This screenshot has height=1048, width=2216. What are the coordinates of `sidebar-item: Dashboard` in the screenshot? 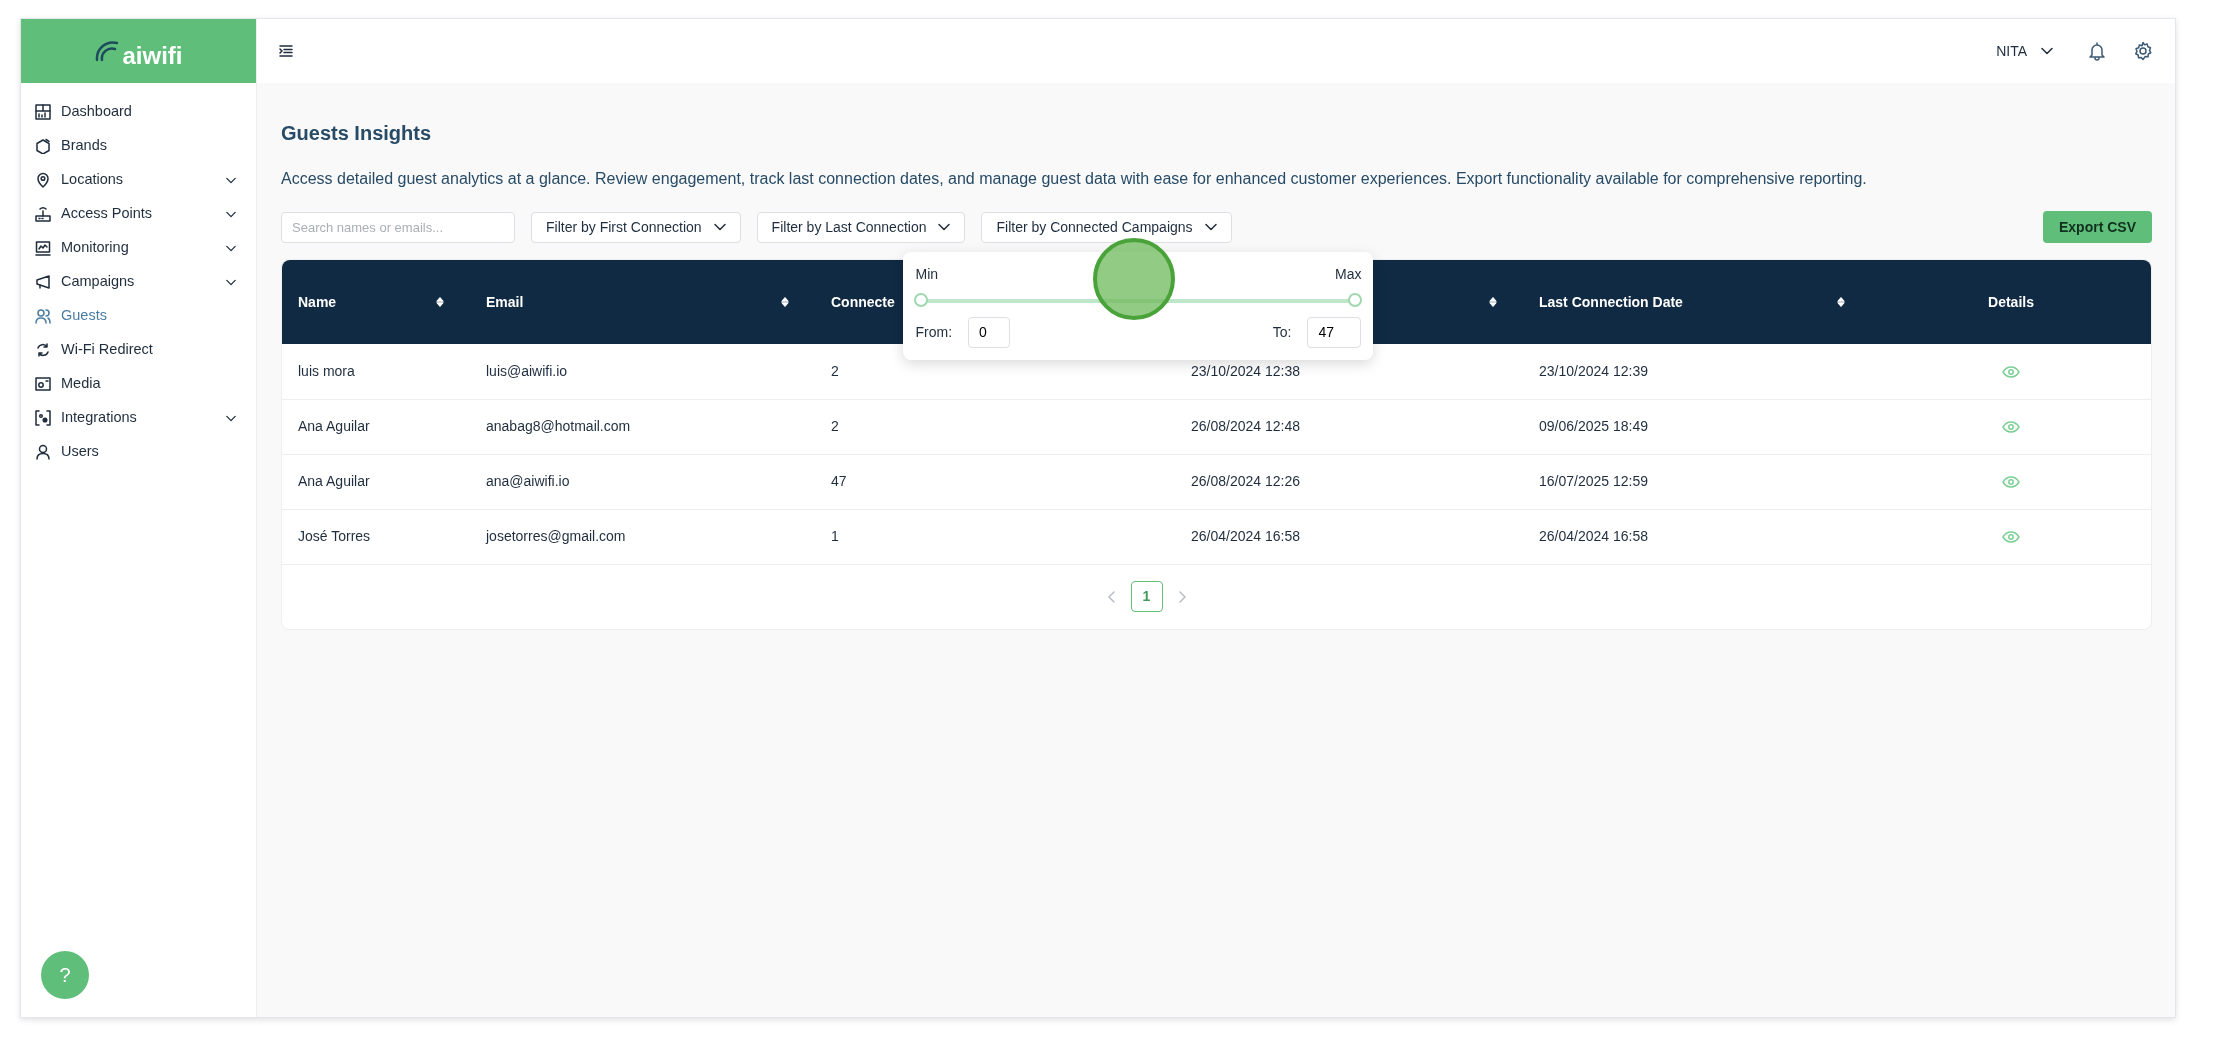 It's located at (138, 112).